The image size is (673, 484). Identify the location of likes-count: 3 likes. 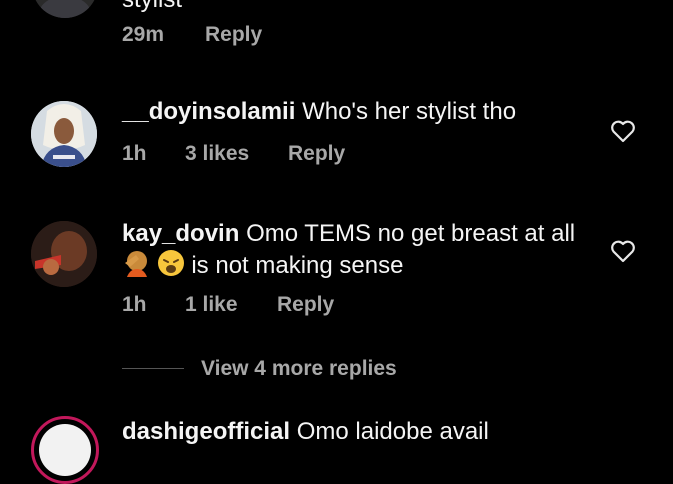
(217, 154).